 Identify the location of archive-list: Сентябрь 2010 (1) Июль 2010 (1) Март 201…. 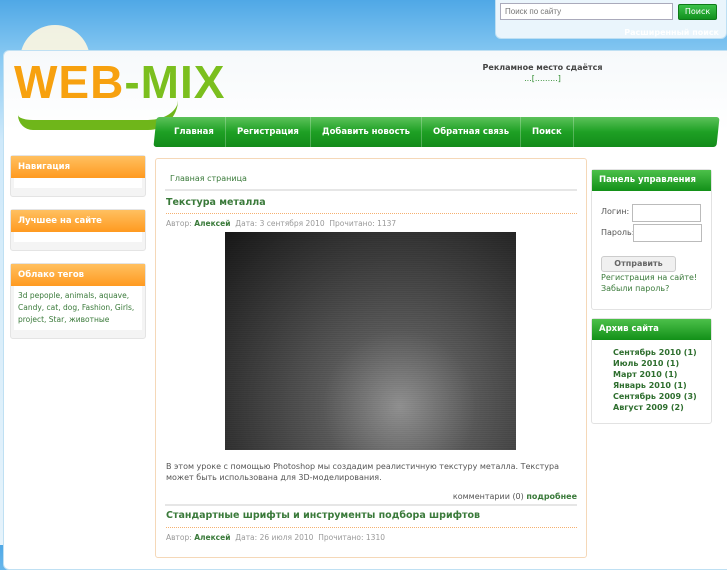
(655, 380).